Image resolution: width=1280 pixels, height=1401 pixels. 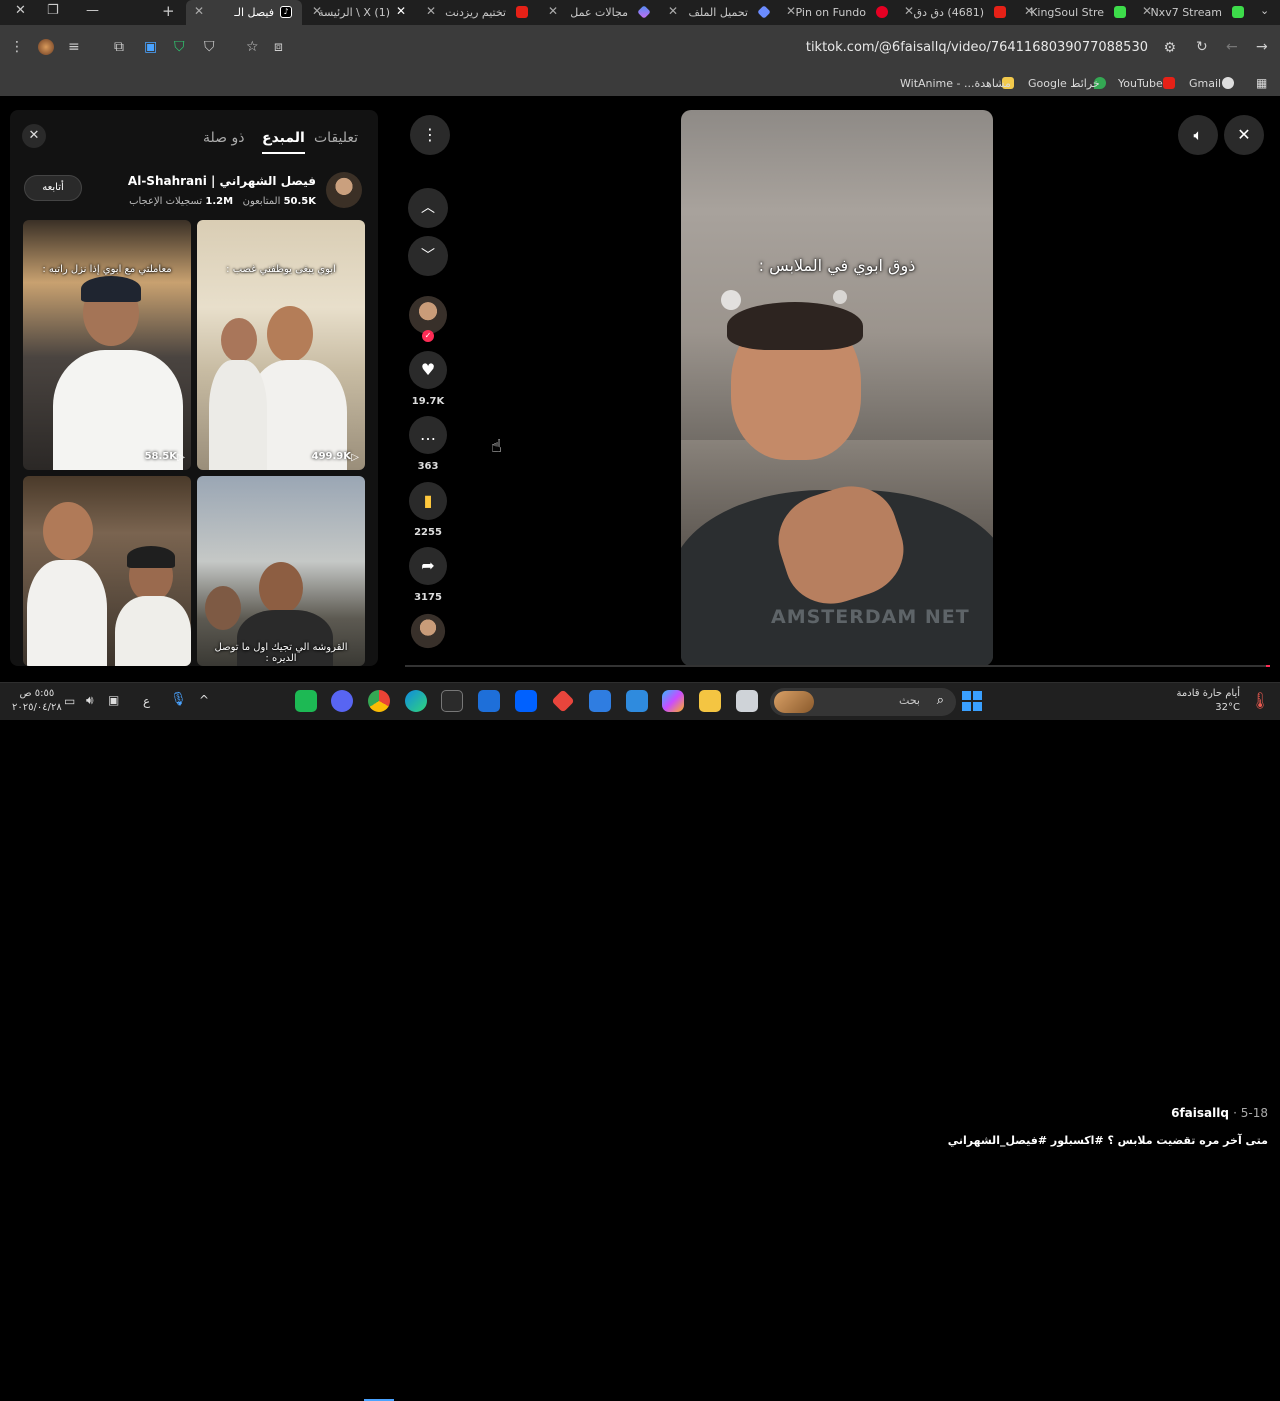 I want to click on tab-kingsoul: ✕ KingSoul Stre, so click(x=1078, y=12).